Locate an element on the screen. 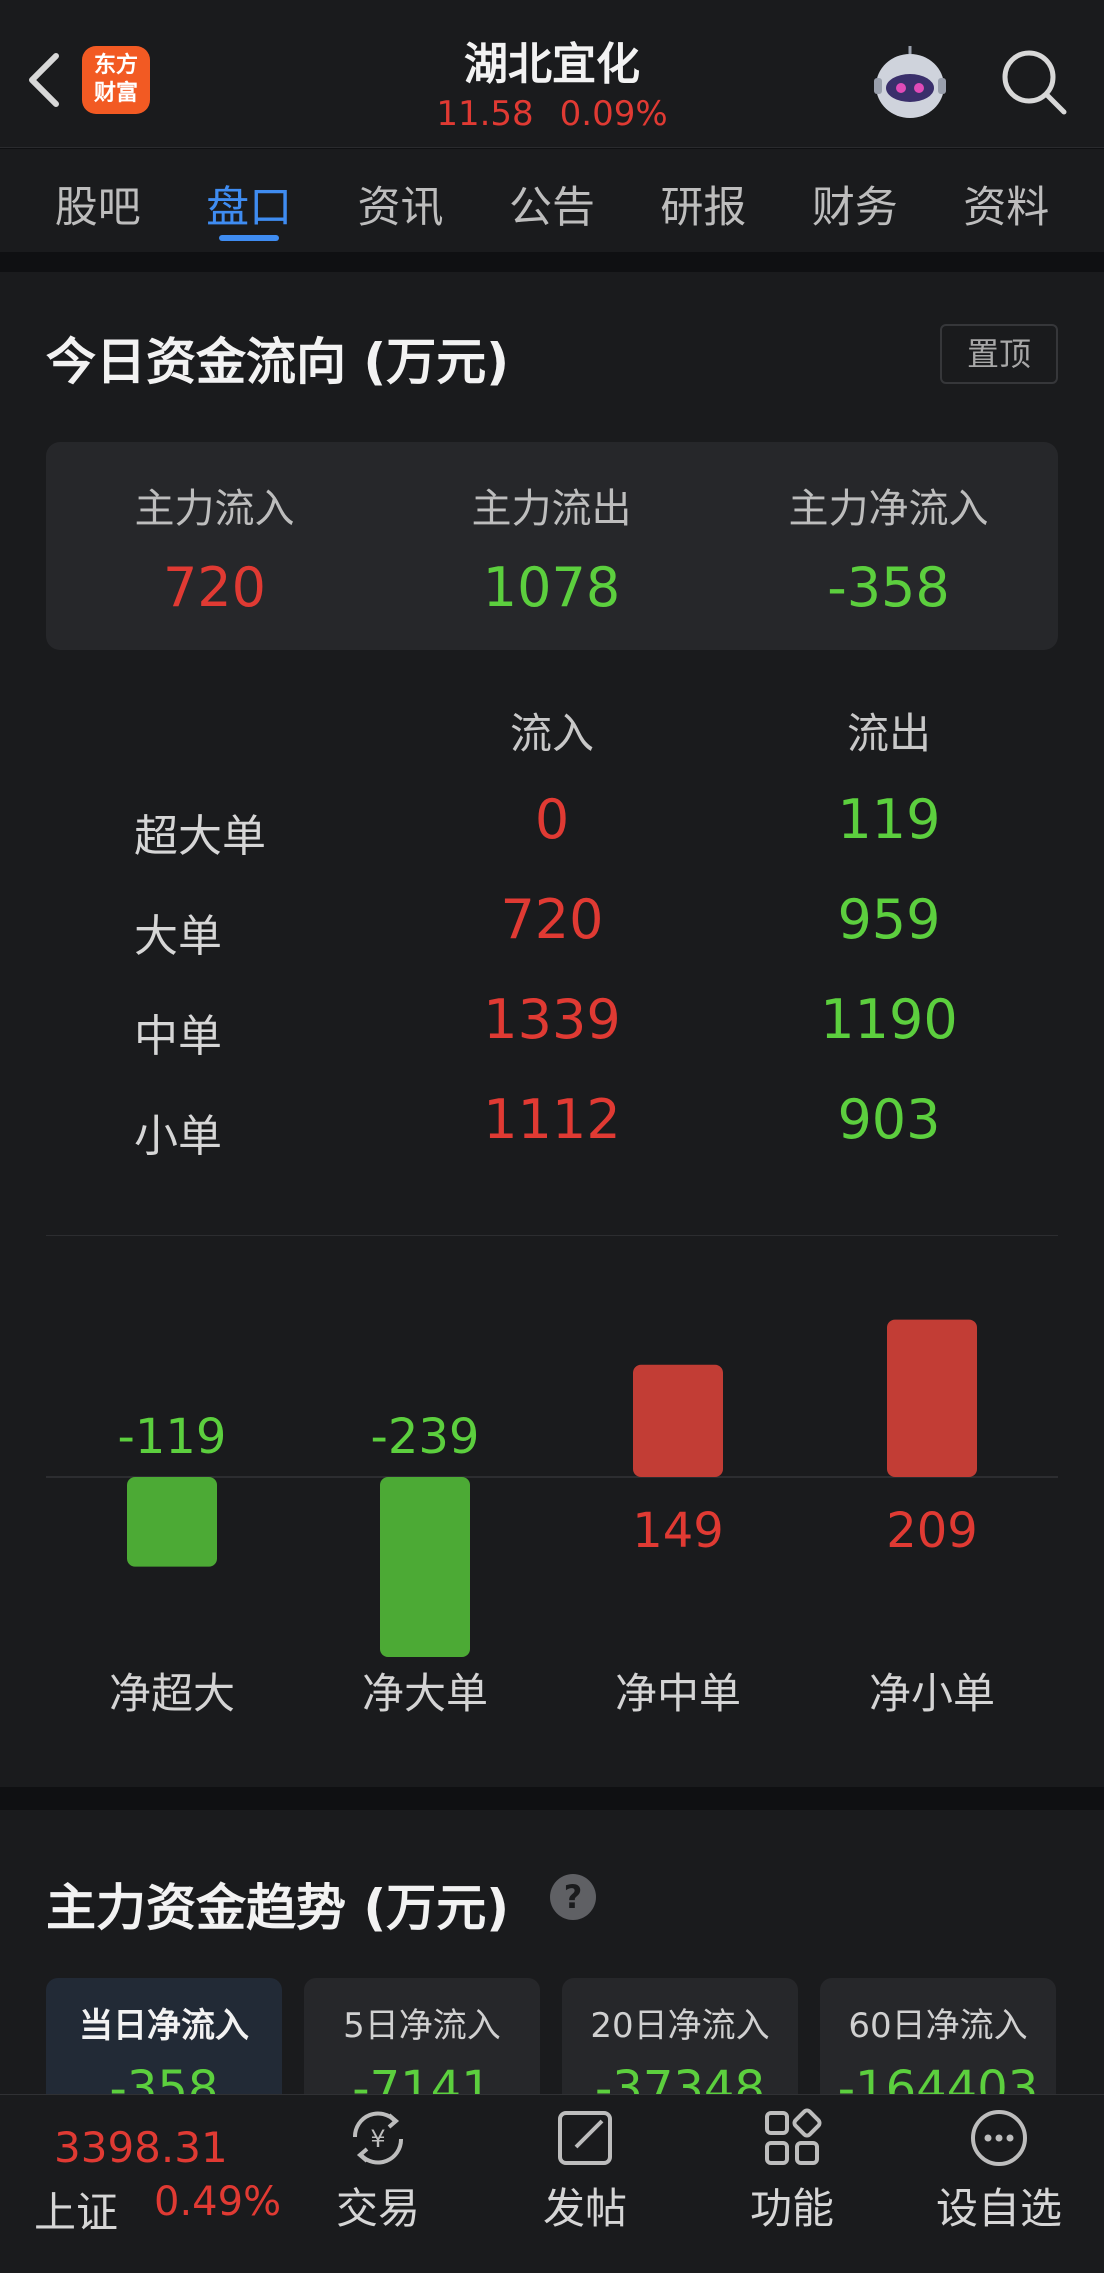 This screenshot has height=2273, width=1104. row-outflow: 903 is located at coordinates (889, 1119).